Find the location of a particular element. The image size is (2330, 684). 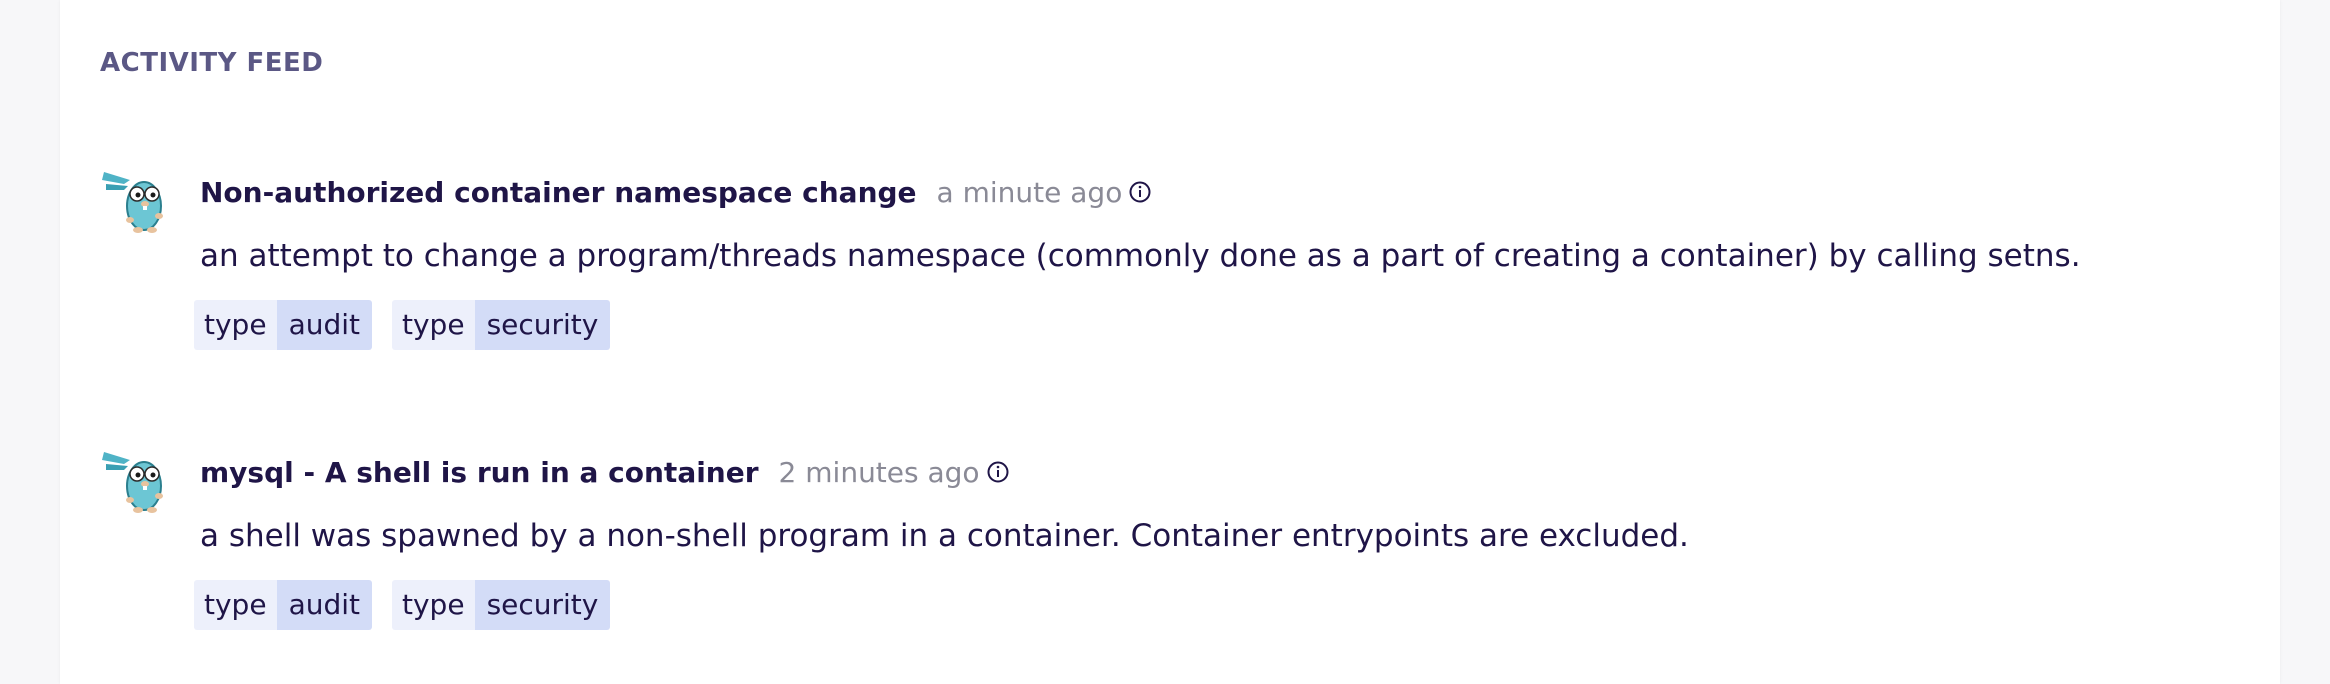

event-title: mysql - A shell is run in a container is located at coordinates (479, 472).